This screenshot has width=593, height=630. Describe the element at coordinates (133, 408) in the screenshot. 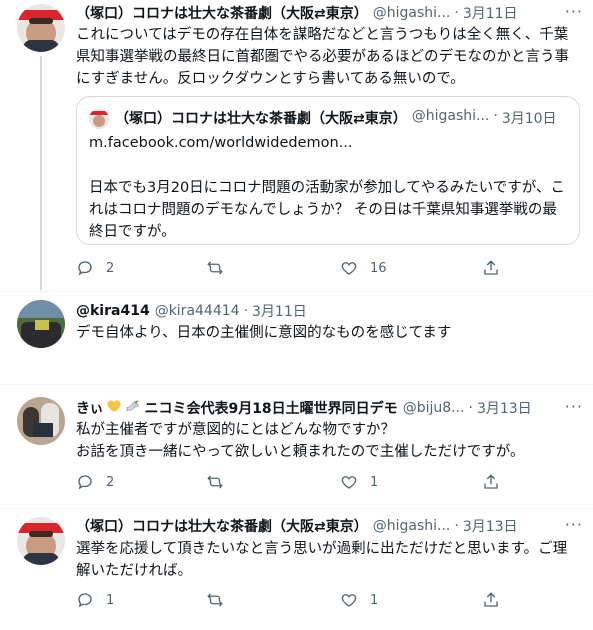

I see `dove-emoji-icon` at that location.